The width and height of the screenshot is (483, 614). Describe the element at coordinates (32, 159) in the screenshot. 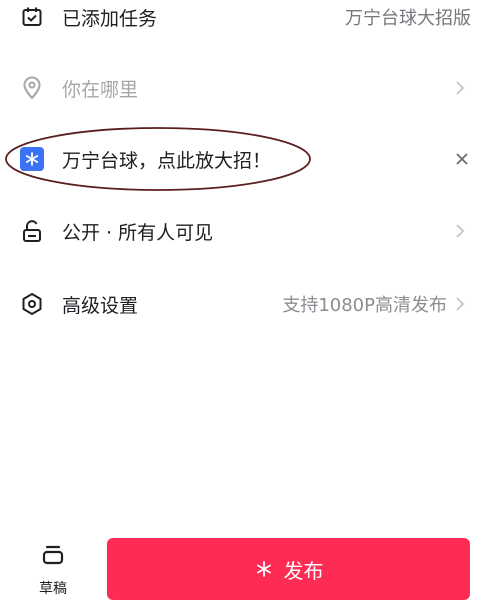

I see `sparkle-badge-icon` at that location.